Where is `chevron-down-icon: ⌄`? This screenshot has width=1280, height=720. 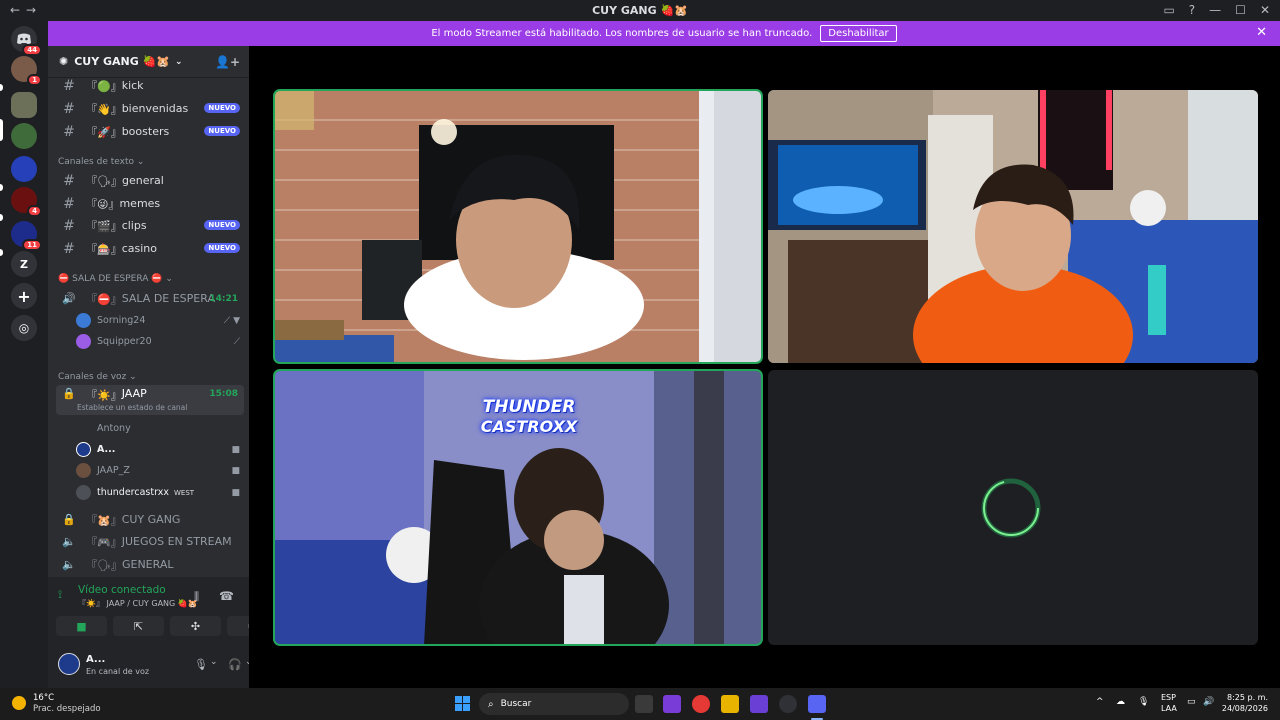 chevron-down-icon: ⌄ is located at coordinates (214, 662).